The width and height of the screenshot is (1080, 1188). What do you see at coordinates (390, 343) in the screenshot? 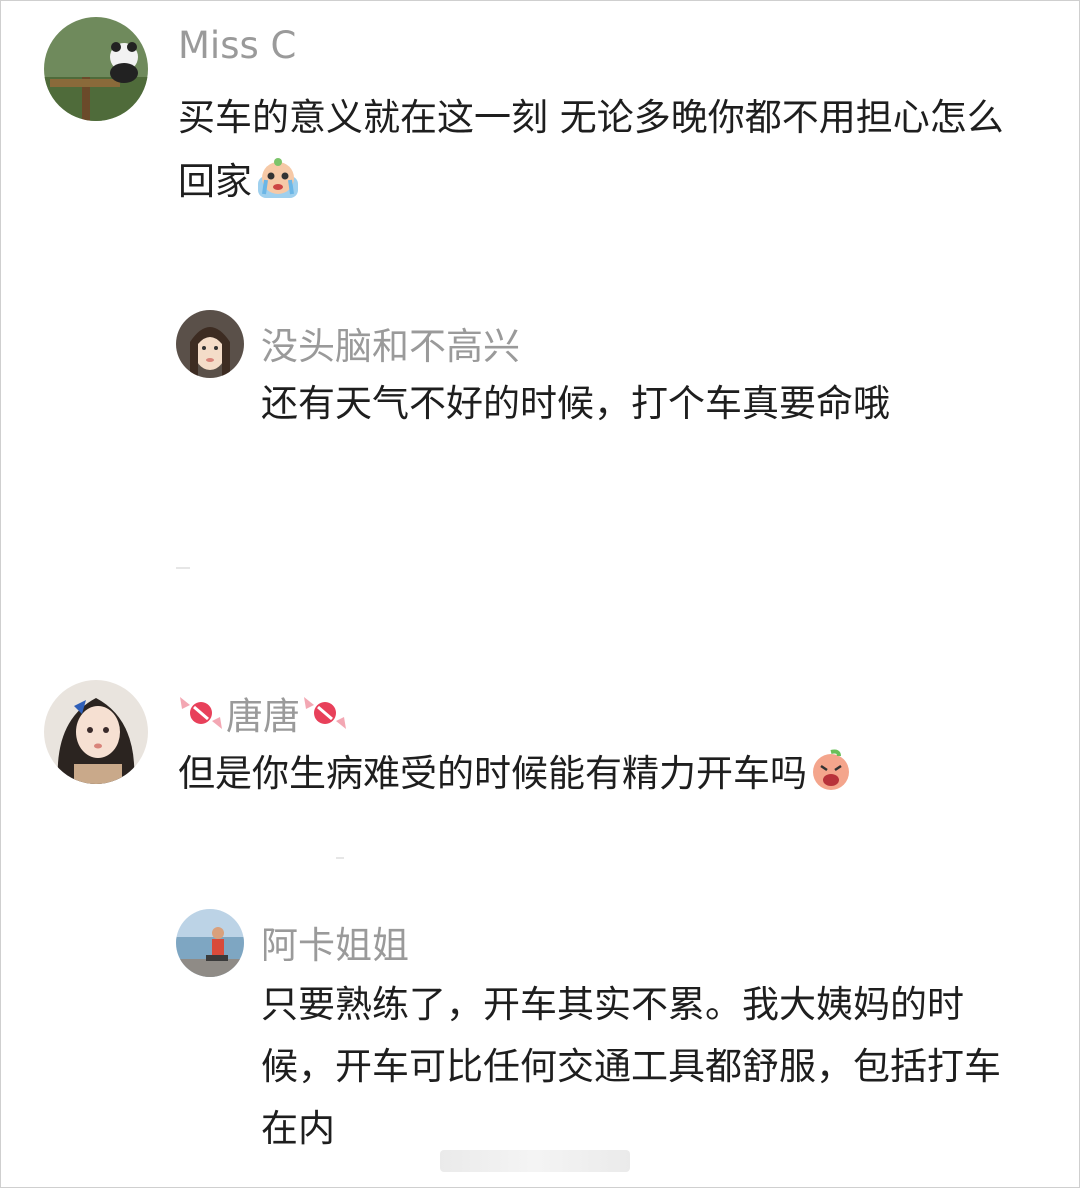
I see `username: 没头脑和不高兴` at bounding box center [390, 343].